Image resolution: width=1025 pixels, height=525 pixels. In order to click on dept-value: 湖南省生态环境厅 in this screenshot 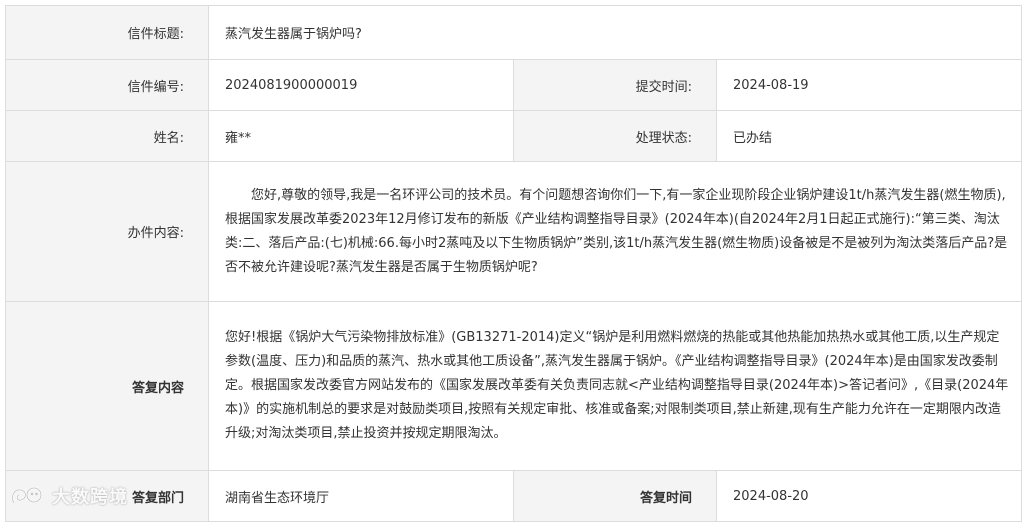, I will do `click(361, 496)`.